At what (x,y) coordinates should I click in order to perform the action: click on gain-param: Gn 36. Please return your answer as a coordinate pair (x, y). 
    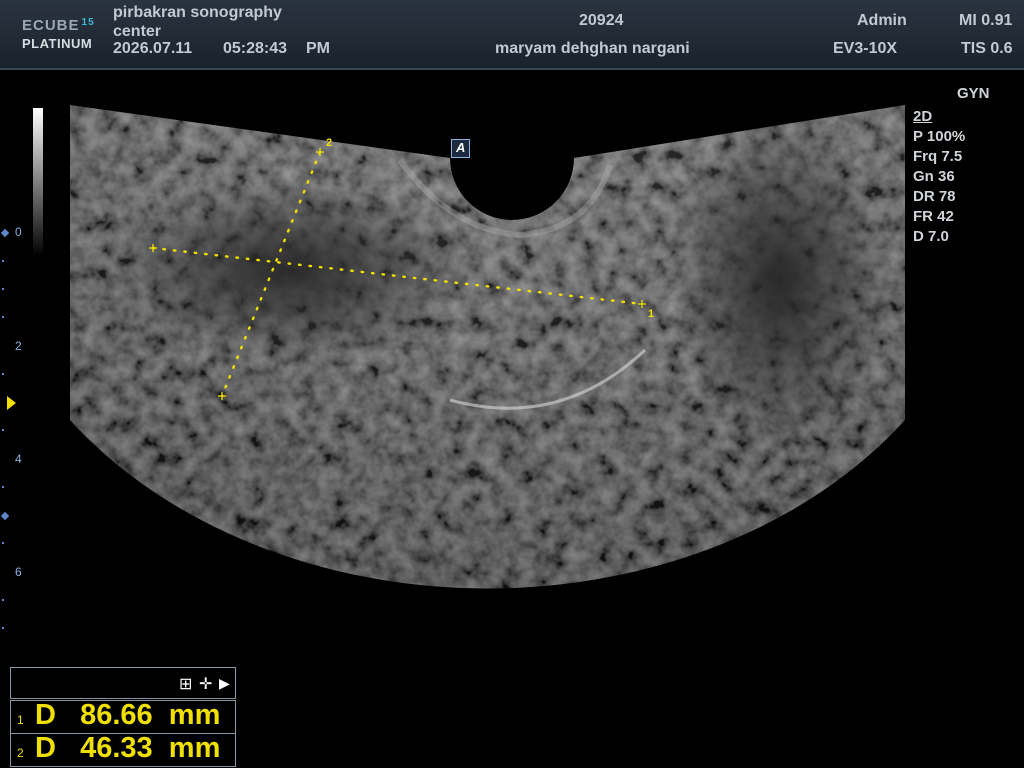
    Looking at the image, I should click on (934, 176).